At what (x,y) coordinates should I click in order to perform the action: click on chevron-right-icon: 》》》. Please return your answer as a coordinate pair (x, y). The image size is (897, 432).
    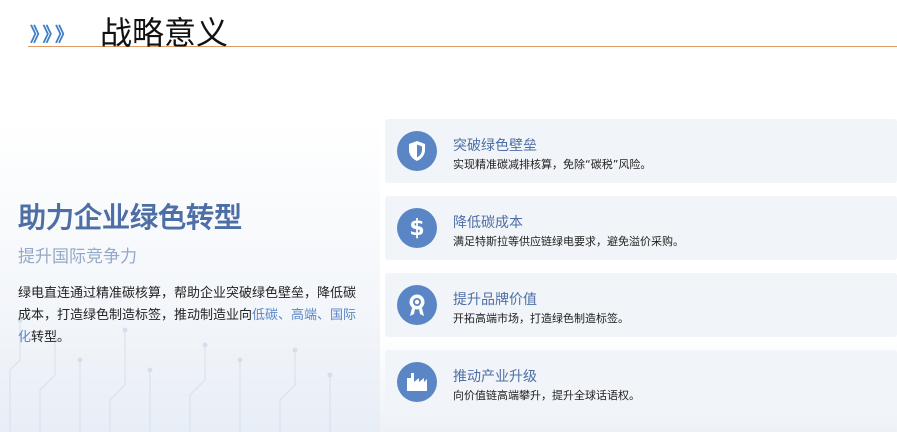
    Looking at the image, I should click on (54, 35).